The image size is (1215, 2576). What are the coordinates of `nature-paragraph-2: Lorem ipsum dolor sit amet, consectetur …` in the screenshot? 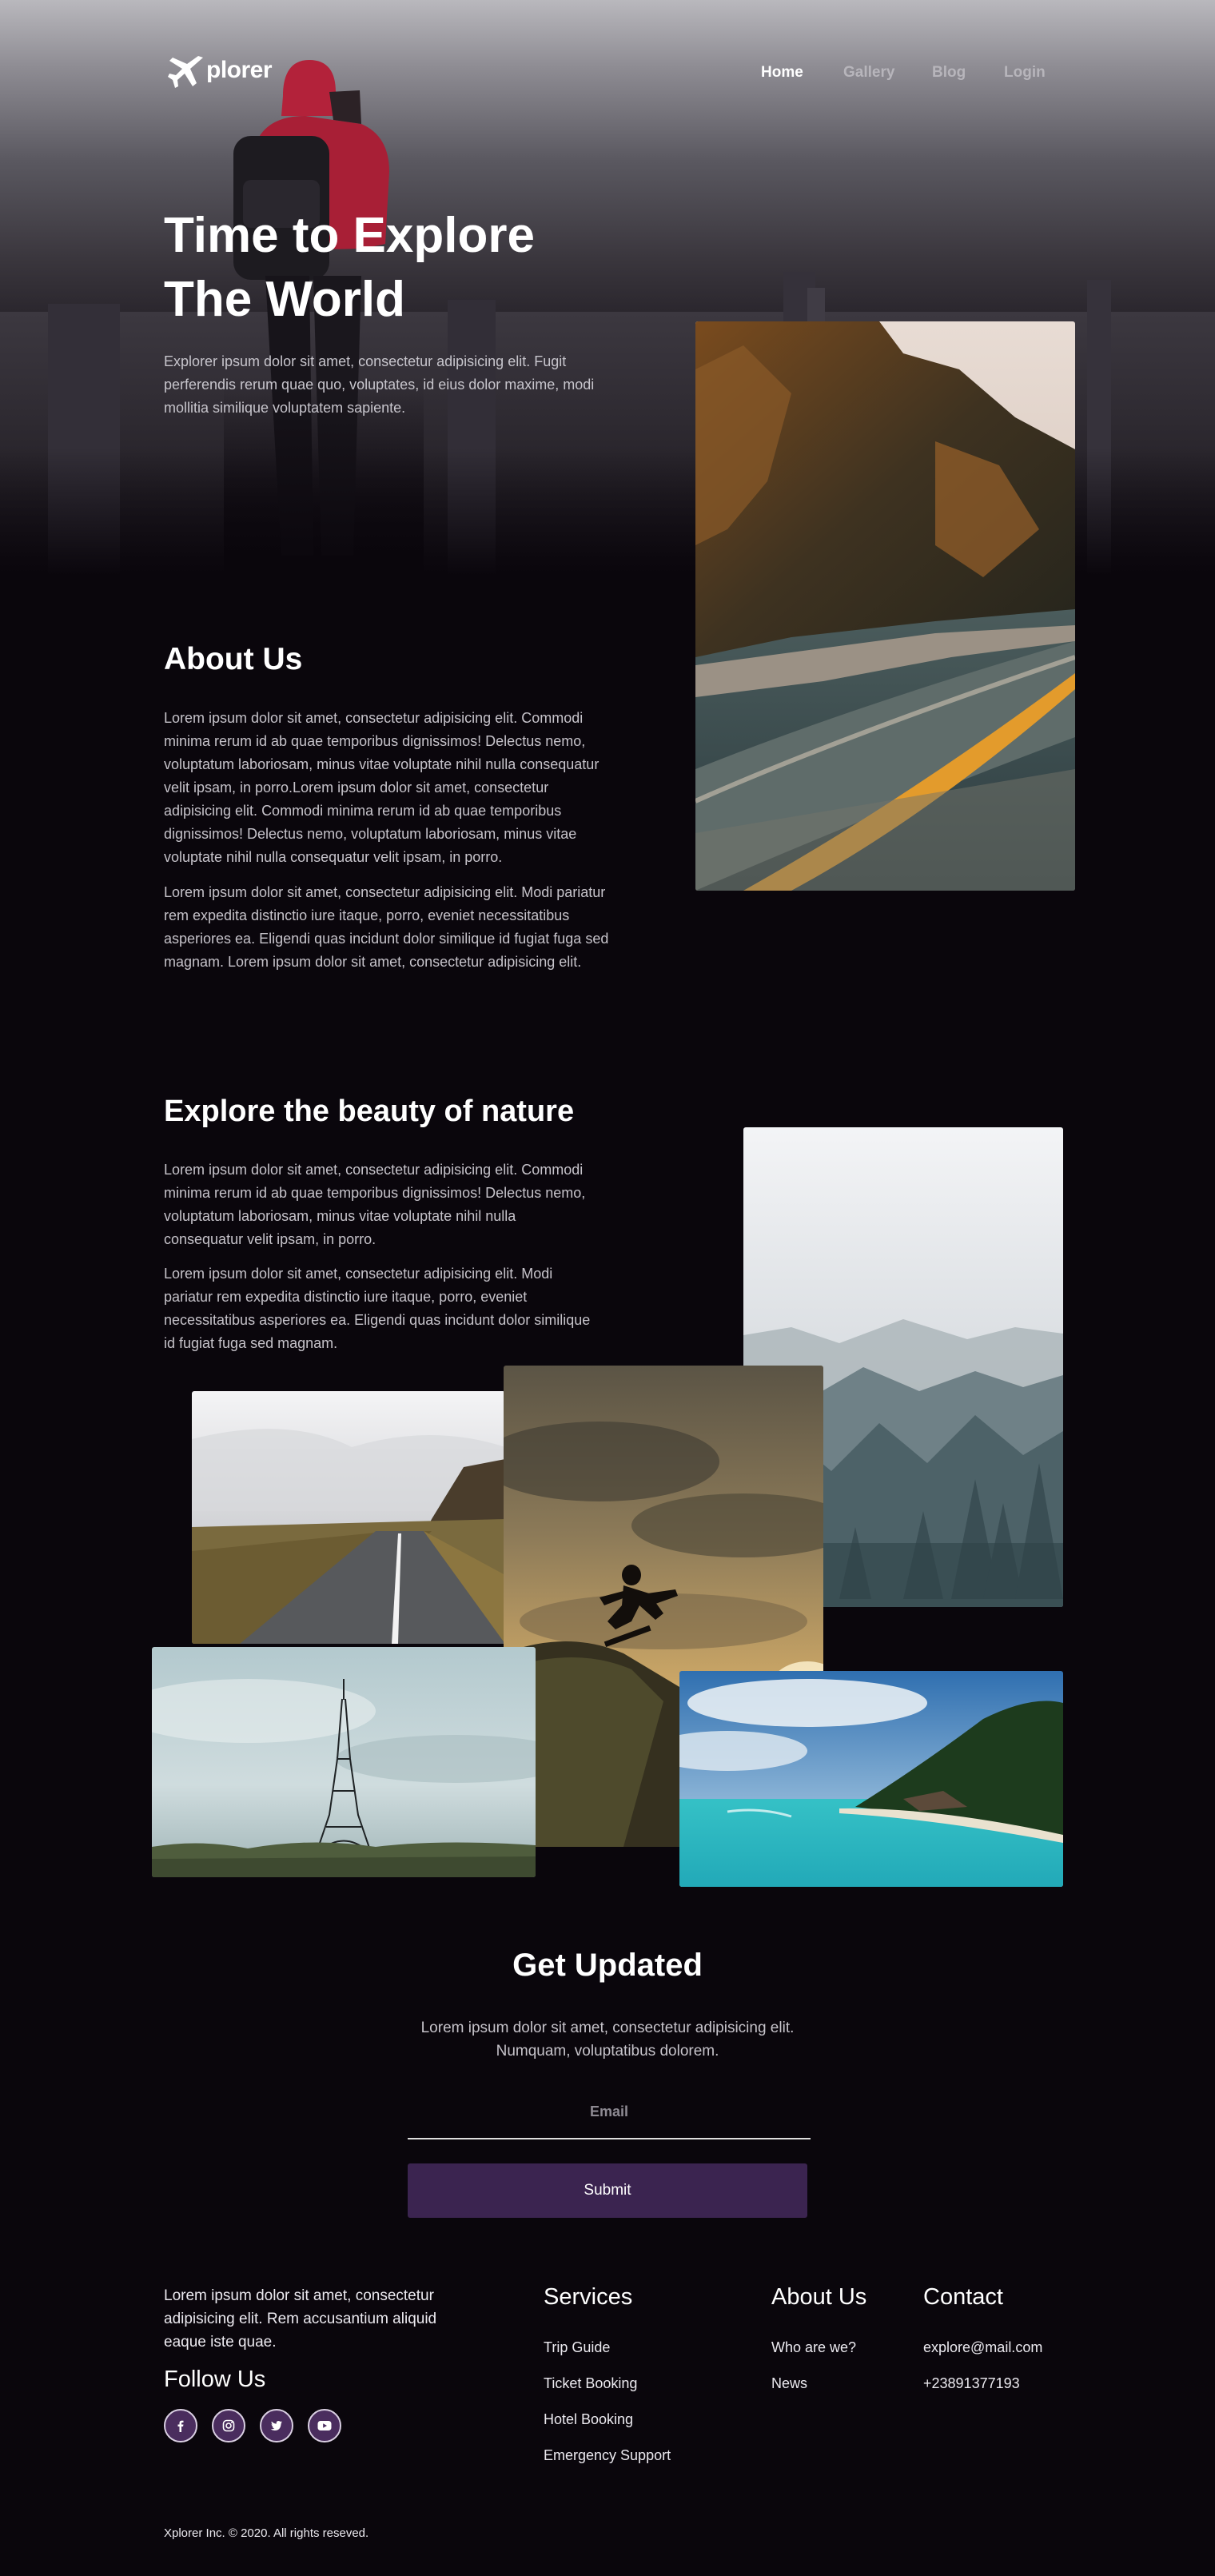 It's located at (377, 1308).